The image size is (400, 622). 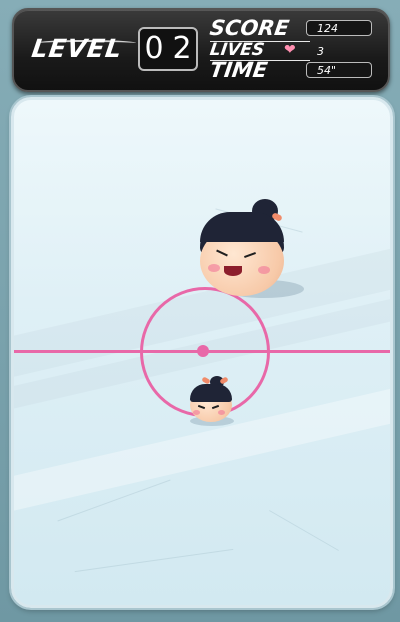 What do you see at coordinates (168, 49) in the screenshot?
I see `level-number-display: 0 2` at bounding box center [168, 49].